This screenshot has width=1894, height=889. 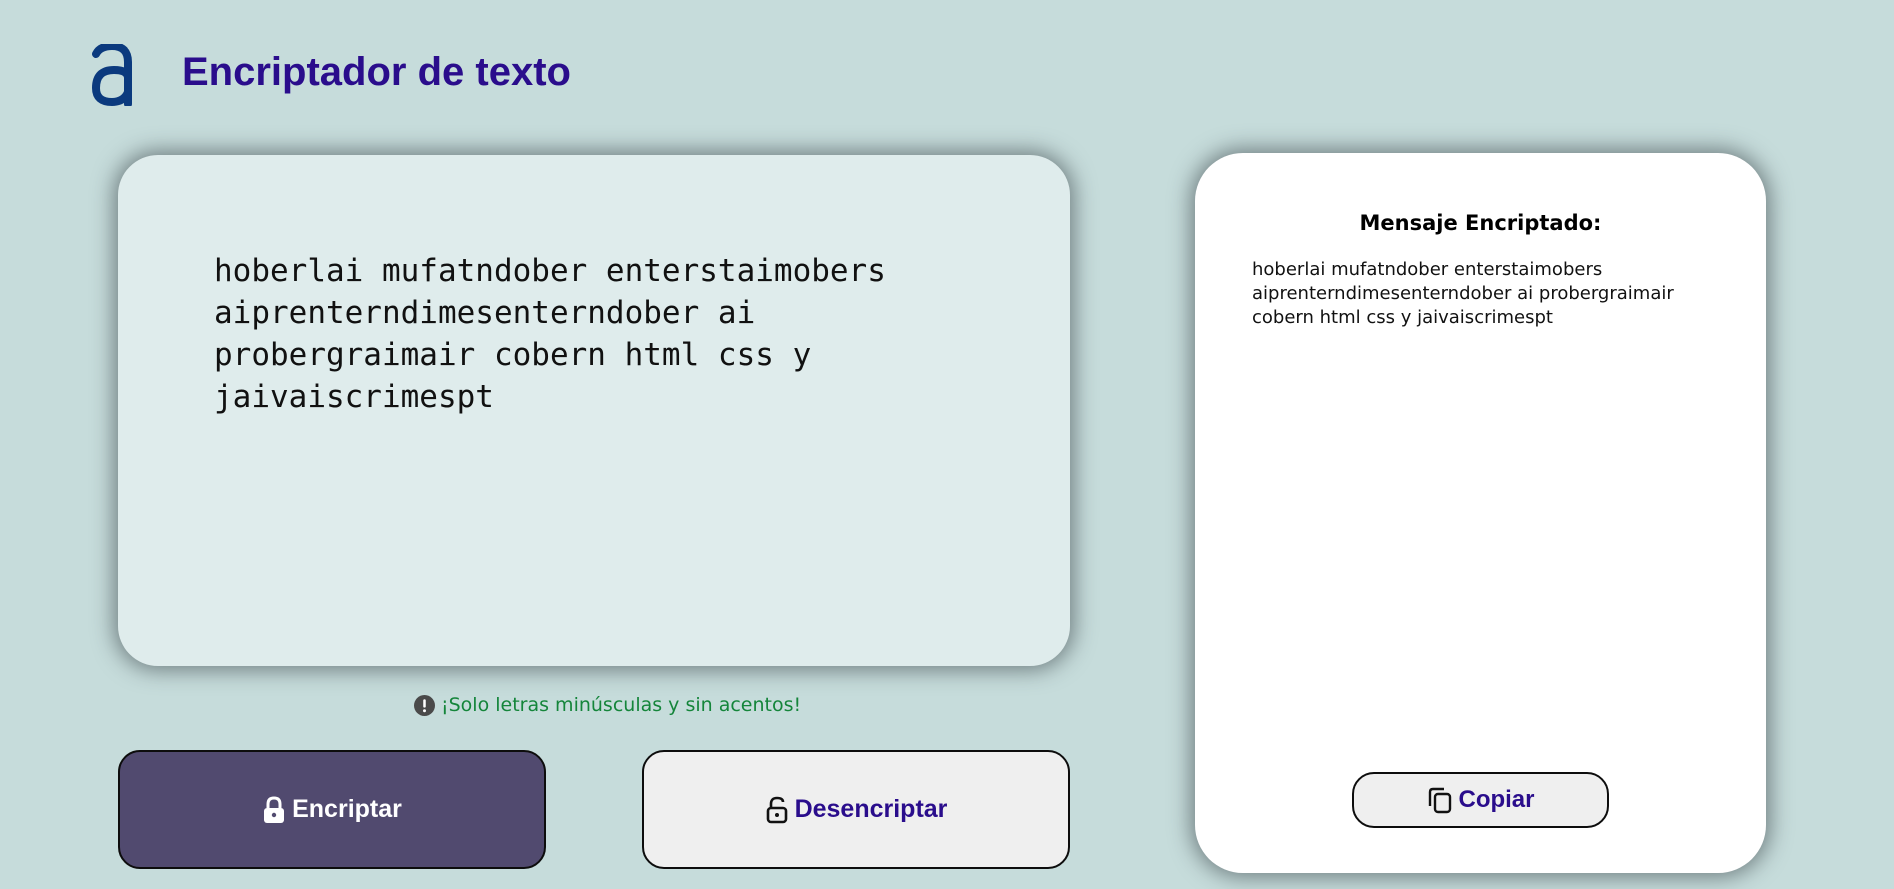 I want to click on copy-icon, so click(x=1440, y=800).